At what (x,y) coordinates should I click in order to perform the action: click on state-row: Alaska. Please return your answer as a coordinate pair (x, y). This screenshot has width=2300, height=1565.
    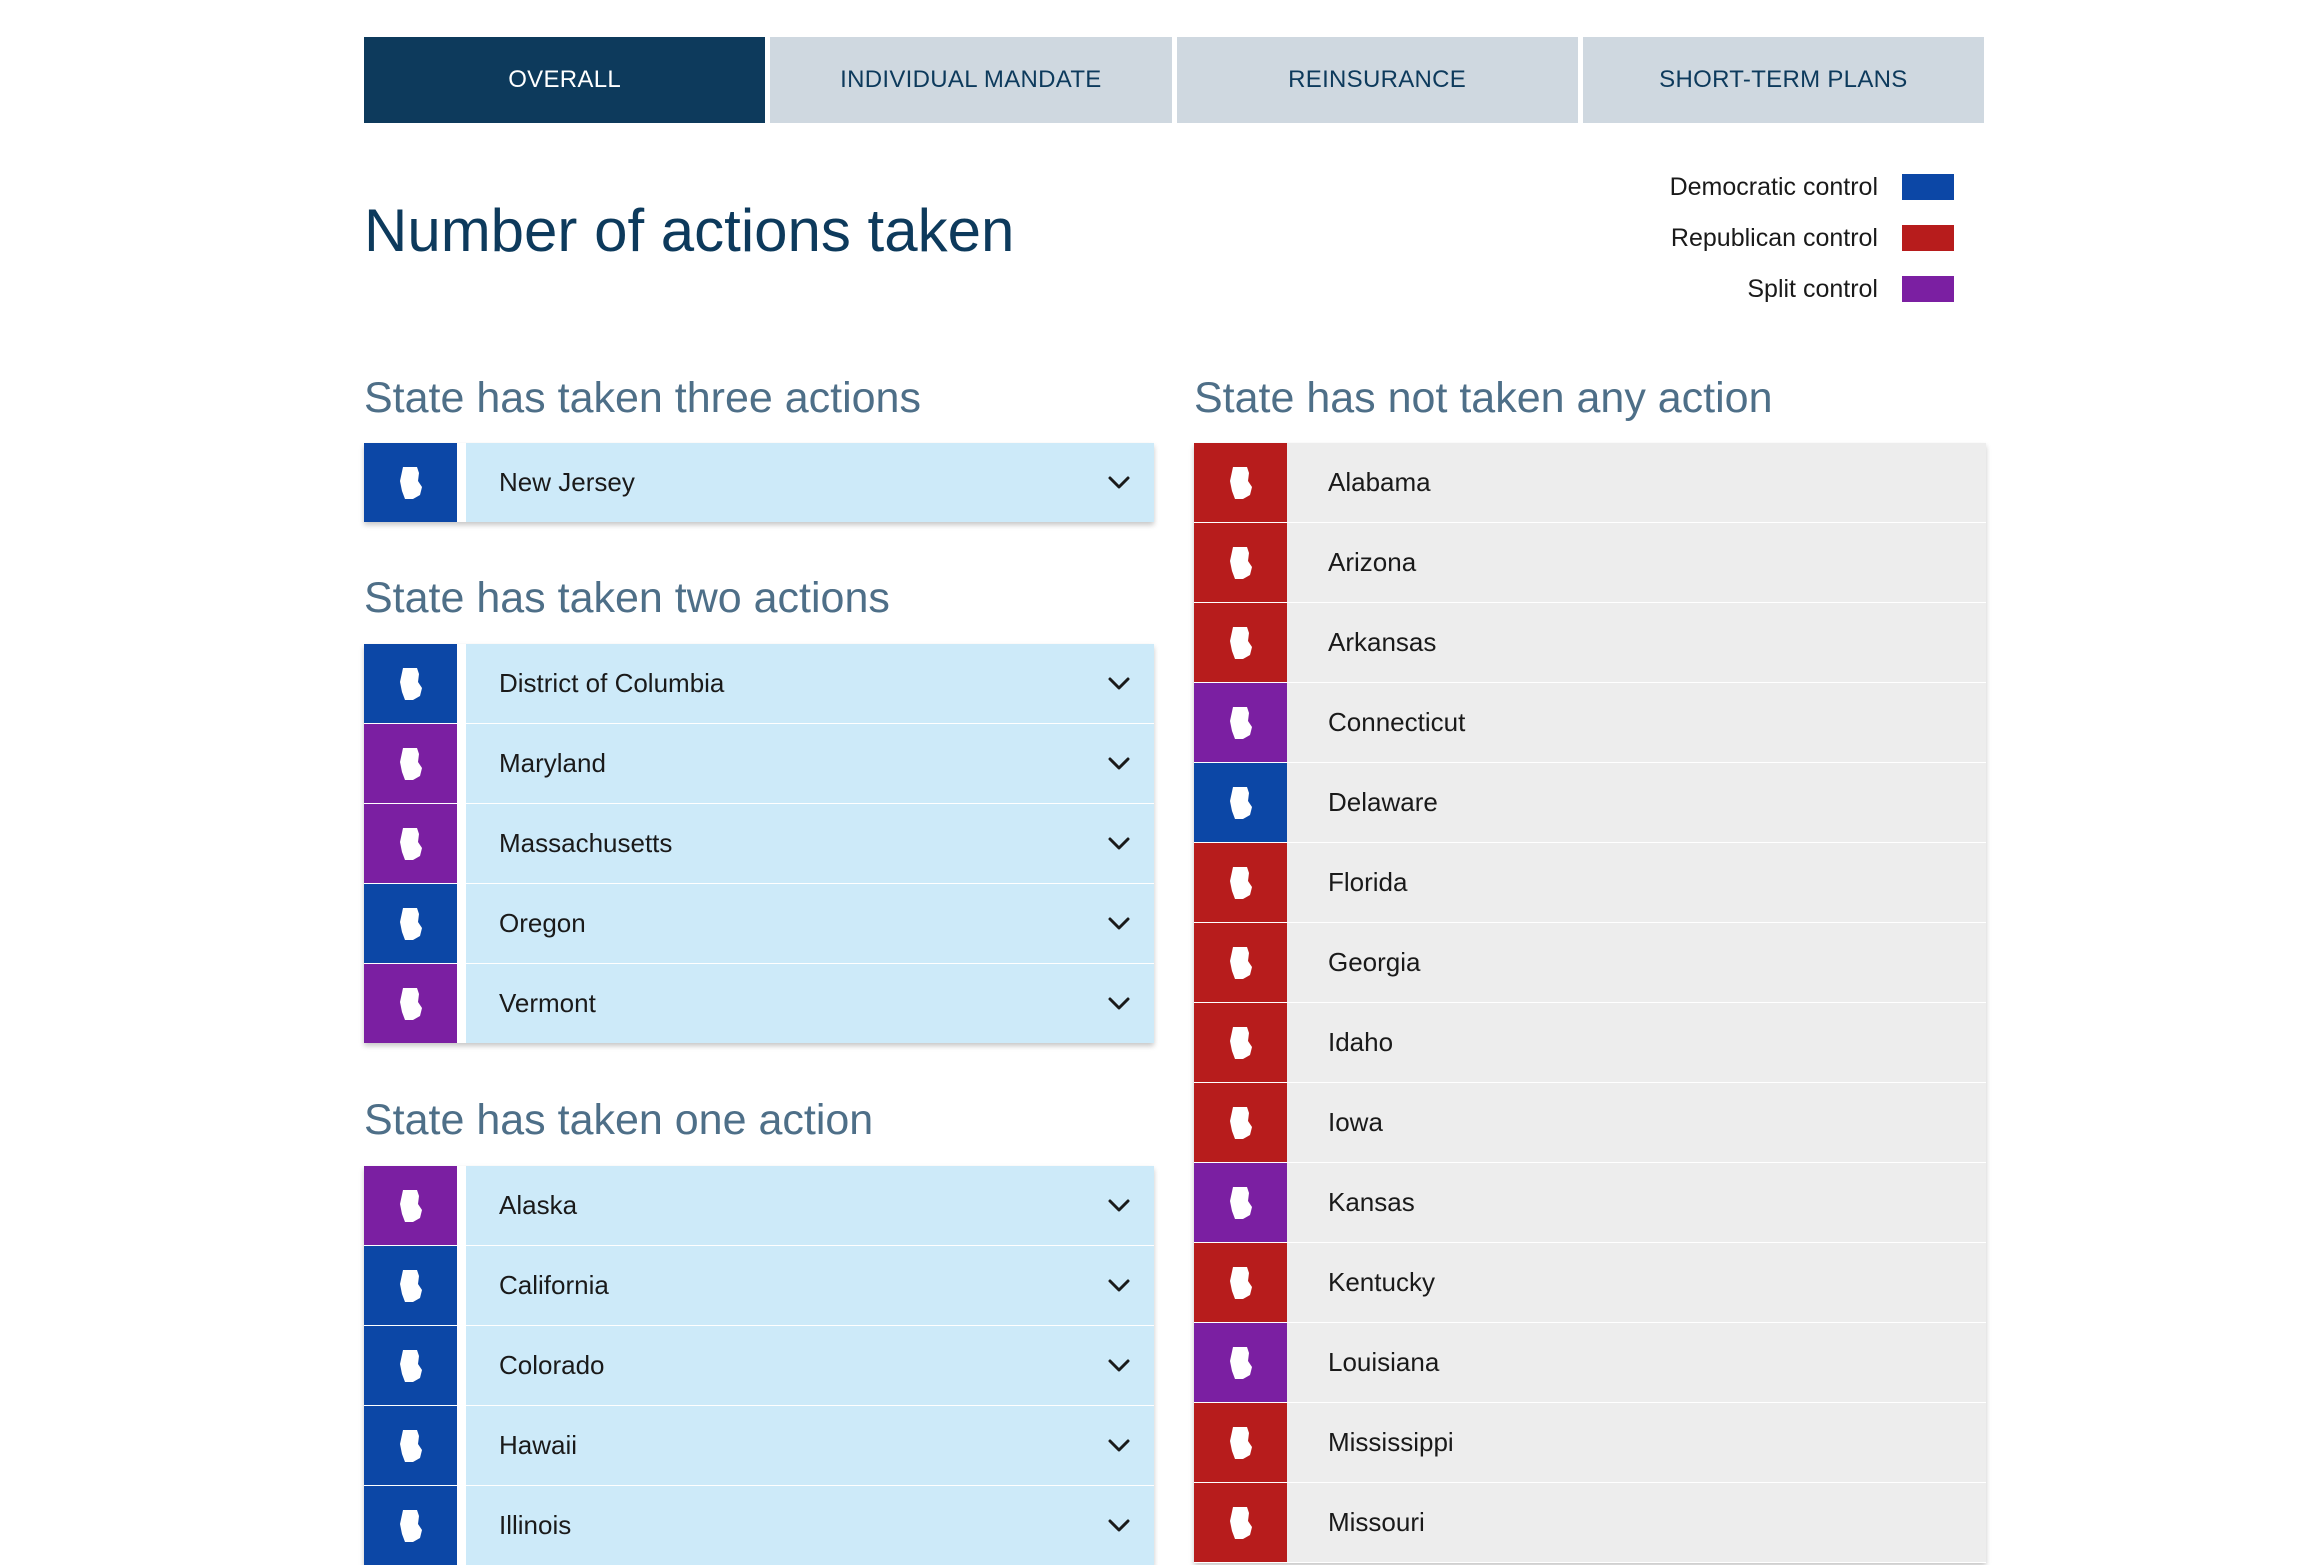
    Looking at the image, I should click on (759, 1206).